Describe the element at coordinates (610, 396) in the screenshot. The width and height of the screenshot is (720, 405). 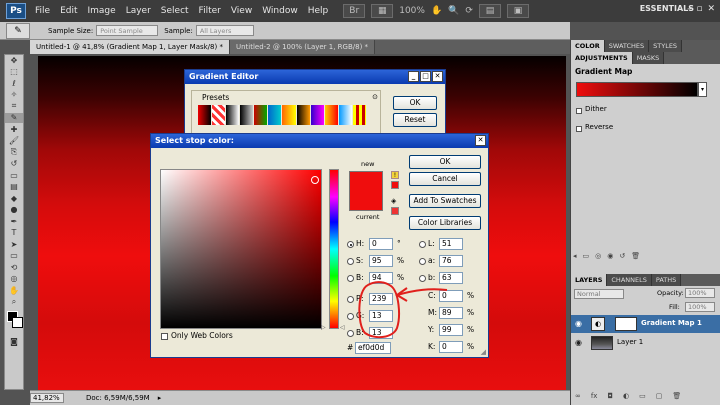
I see `add-mask-icon: ◘` at that location.